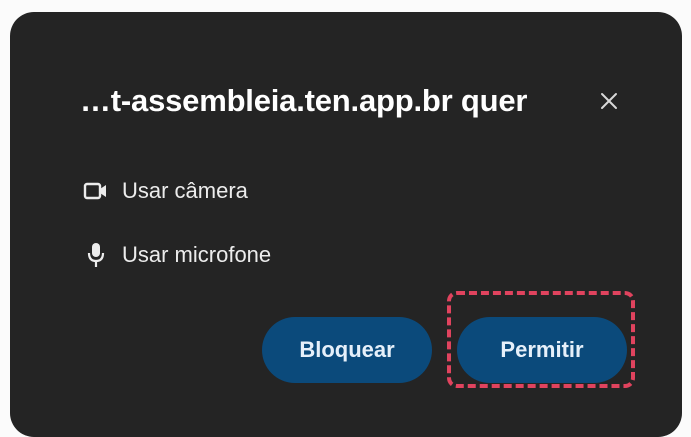  I want to click on permission-microphone: Usar microfone, so click(176, 255).